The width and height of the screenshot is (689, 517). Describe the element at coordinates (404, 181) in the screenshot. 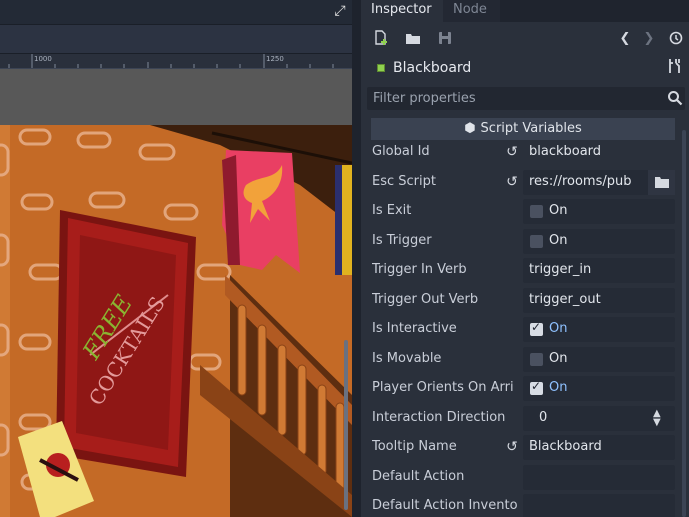

I see `property-label: Esc Script` at that location.